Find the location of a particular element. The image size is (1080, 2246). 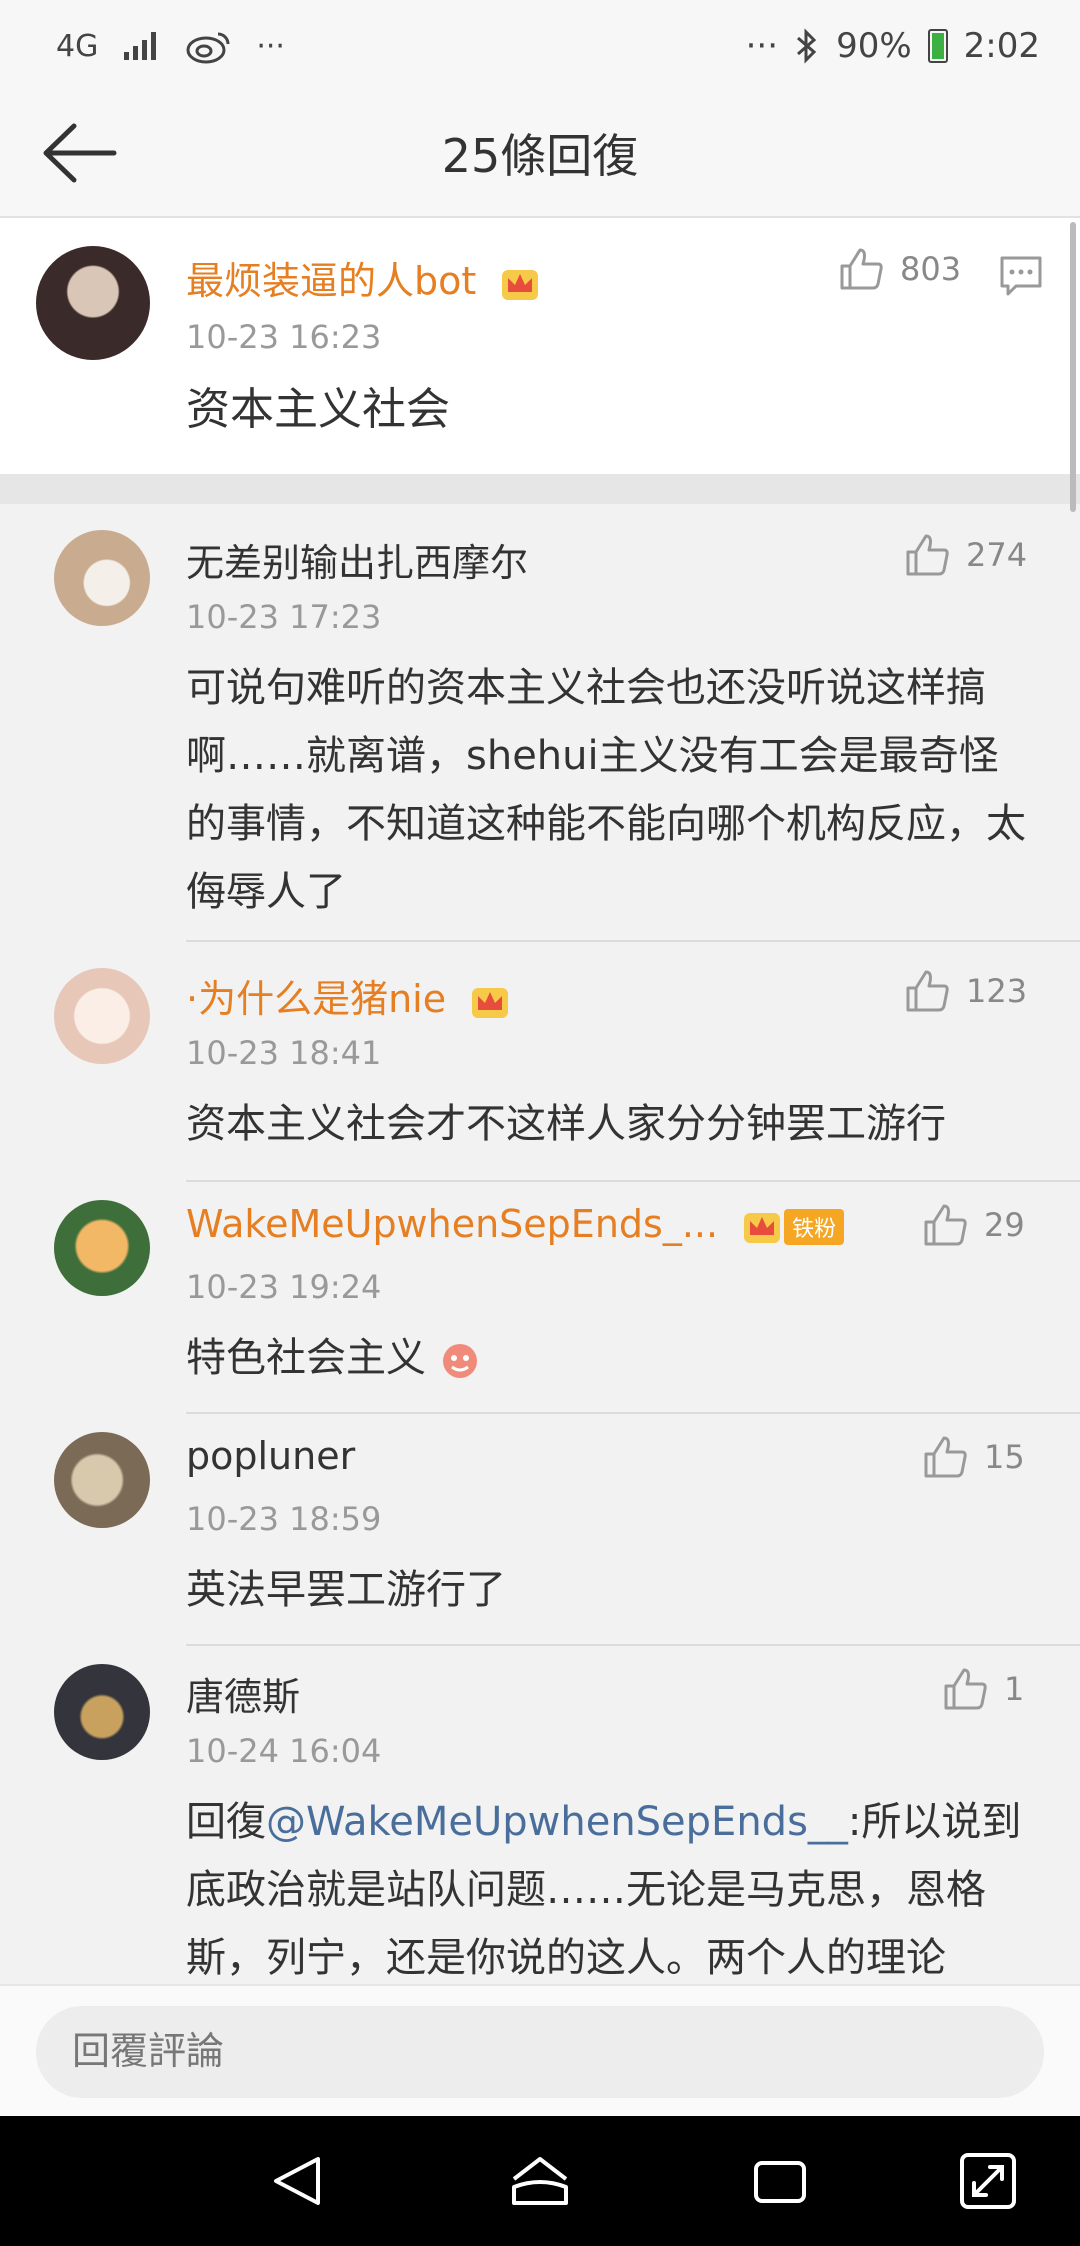

battery-percent: 90% is located at coordinates (874, 46).